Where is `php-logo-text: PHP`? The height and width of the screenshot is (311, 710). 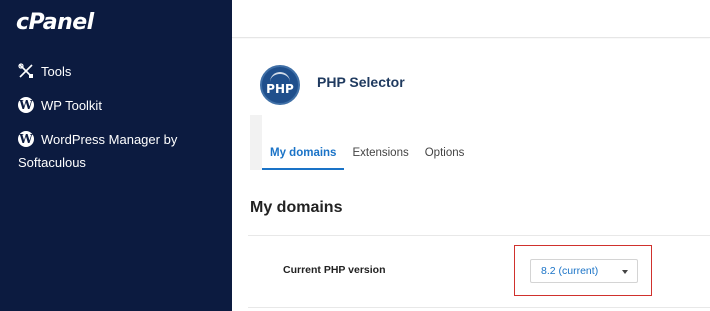 php-logo-text: PHP is located at coordinates (280, 89).